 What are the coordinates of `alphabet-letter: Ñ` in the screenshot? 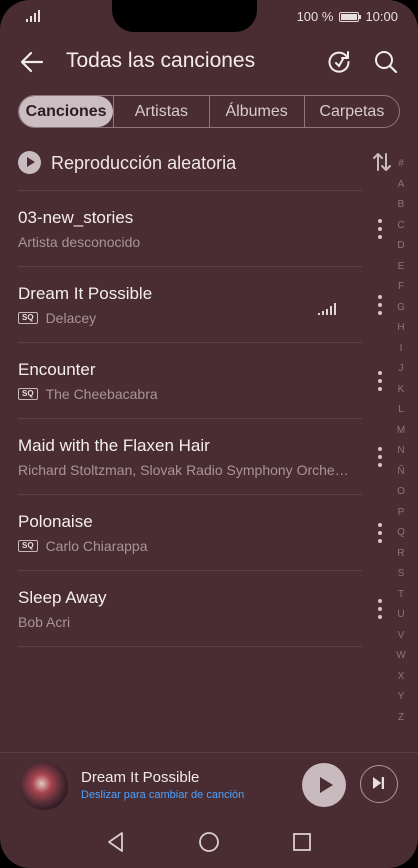 It's located at (400, 472).